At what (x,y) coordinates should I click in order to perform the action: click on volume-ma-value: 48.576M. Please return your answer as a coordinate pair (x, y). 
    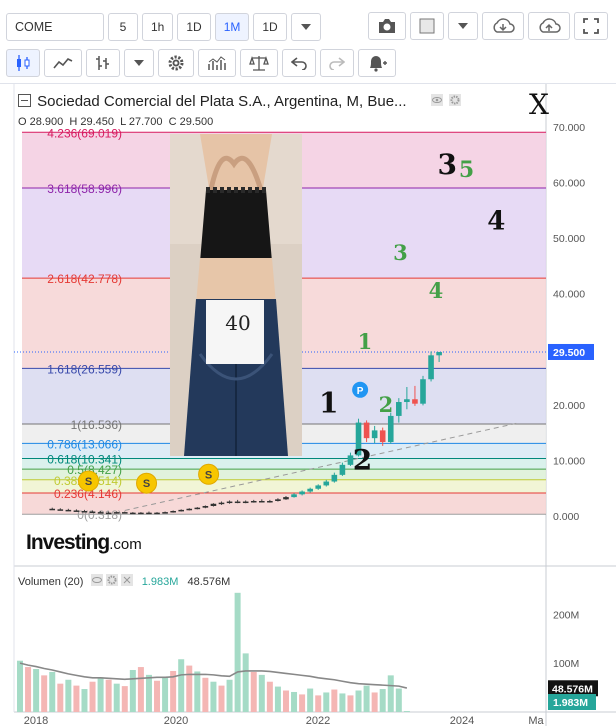
    Looking at the image, I should click on (209, 582).